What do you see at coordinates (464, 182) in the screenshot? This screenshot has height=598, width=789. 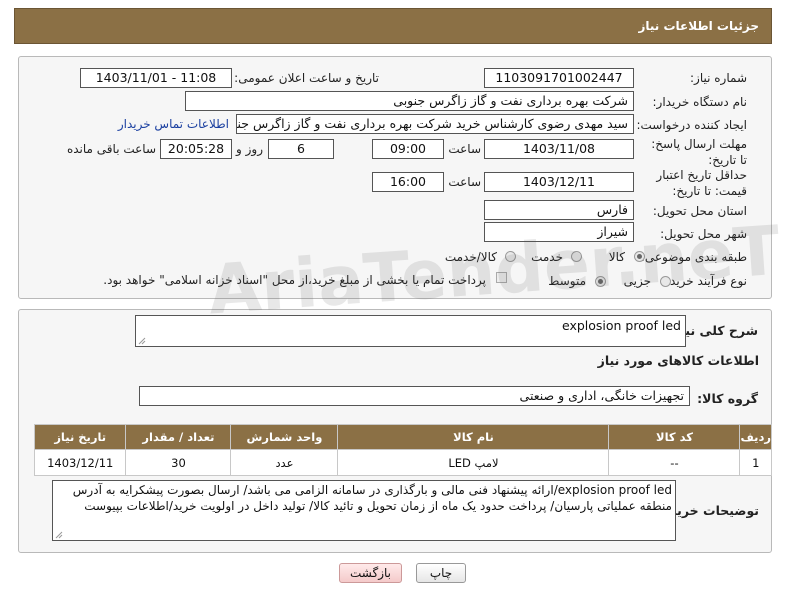 I see `price-time-label: ساعت` at bounding box center [464, 182].